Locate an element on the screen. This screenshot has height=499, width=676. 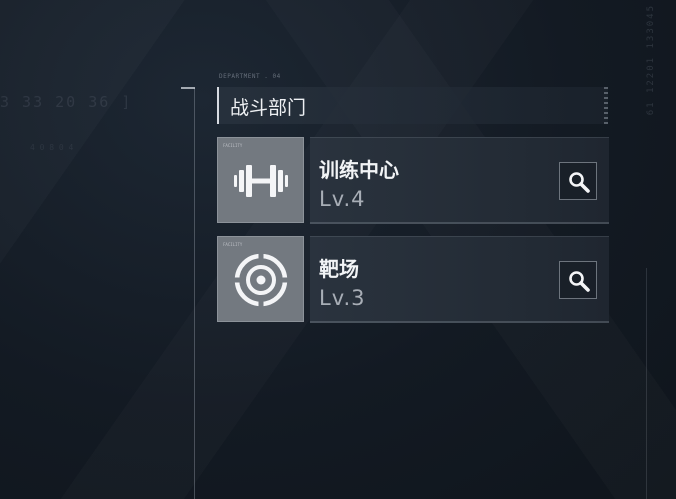
facility-info-panel: 靶场 Lv.3 is located at coordinates (459, 279).